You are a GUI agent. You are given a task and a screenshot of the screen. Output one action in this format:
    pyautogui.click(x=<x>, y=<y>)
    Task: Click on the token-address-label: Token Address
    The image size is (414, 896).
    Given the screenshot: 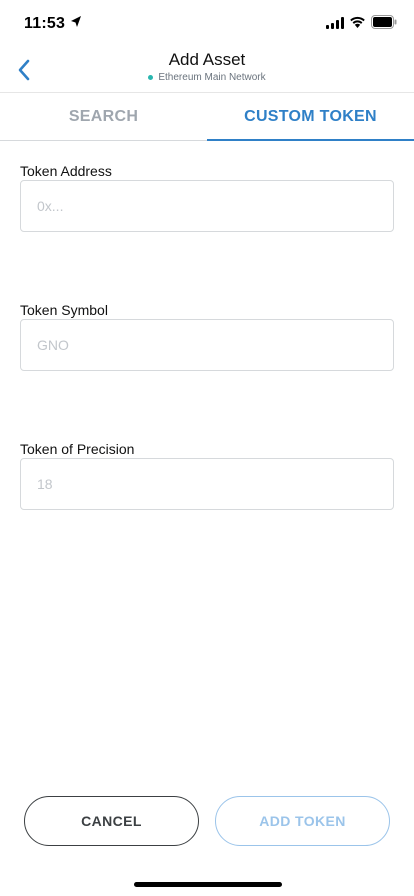 What is the action you would take?
    pyautogui.click(x=66, y=171)
    